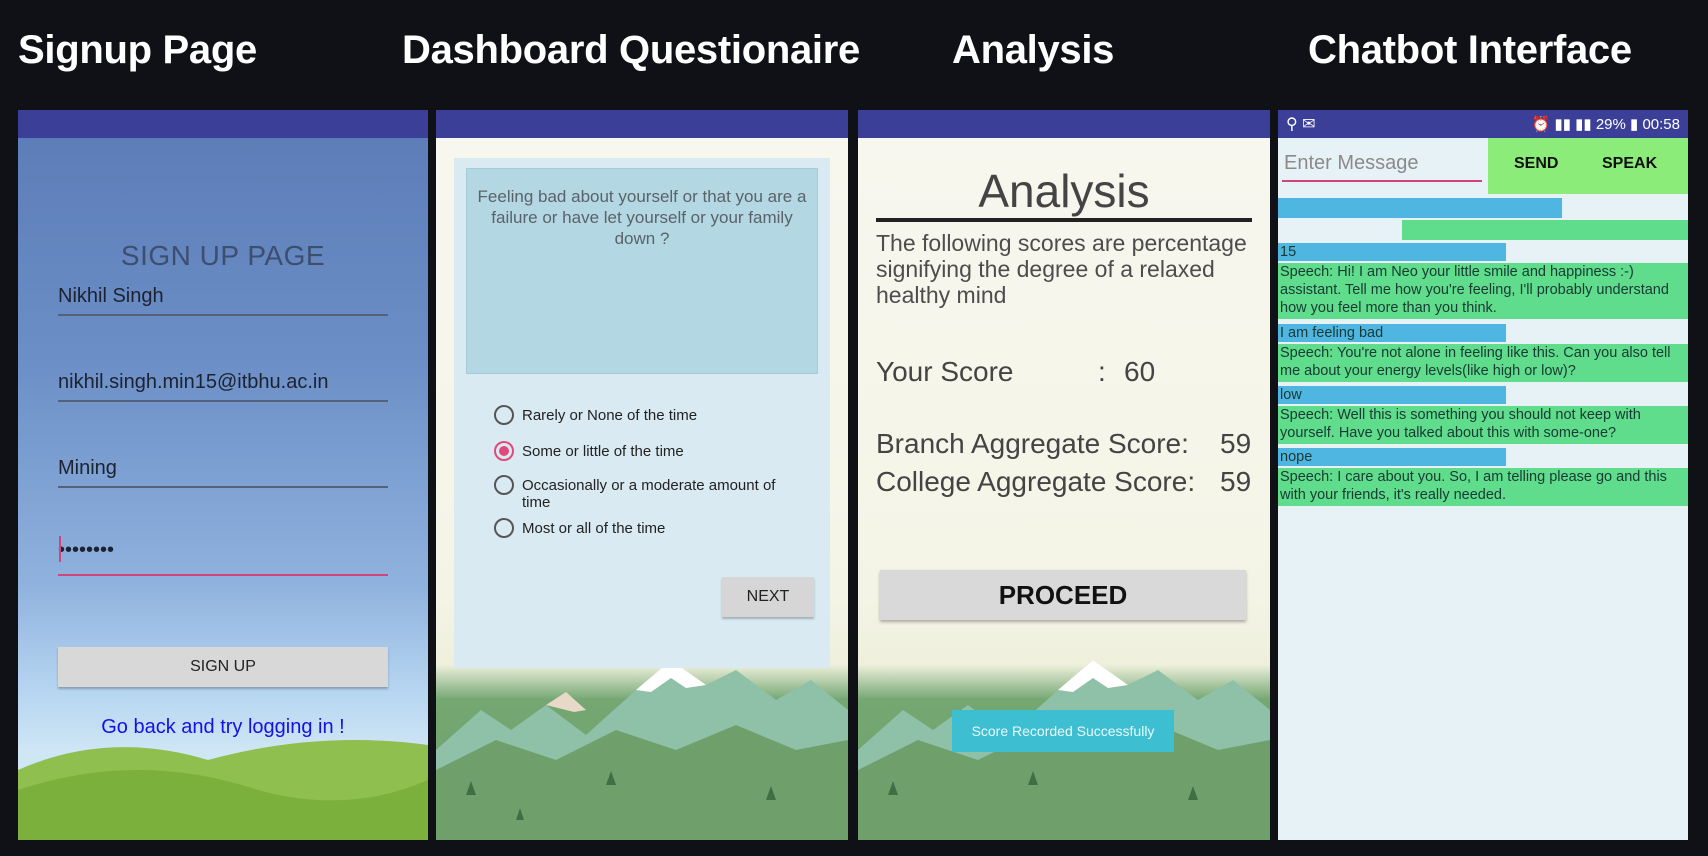 This screenshot has width=1708, height=856. Describe the element at coordinates (1236, 481) in the screenshot. I see `college-score-value: 59` at that location.